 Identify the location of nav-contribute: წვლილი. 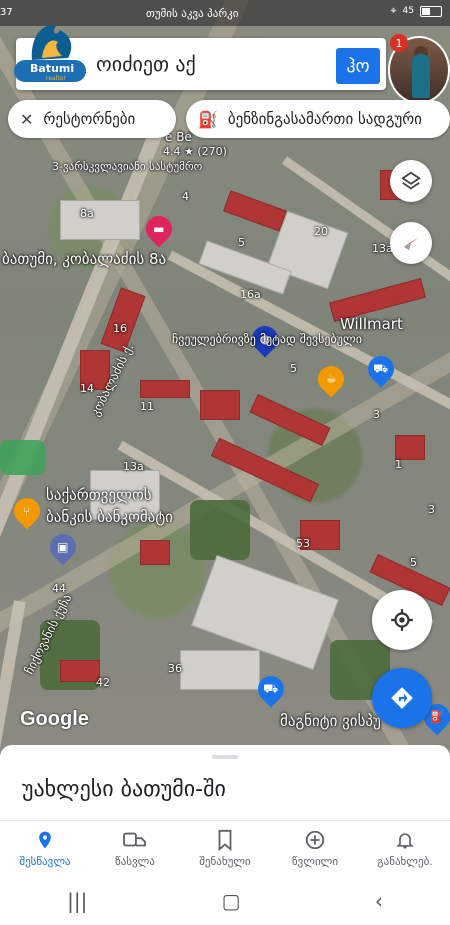
(315, 848).